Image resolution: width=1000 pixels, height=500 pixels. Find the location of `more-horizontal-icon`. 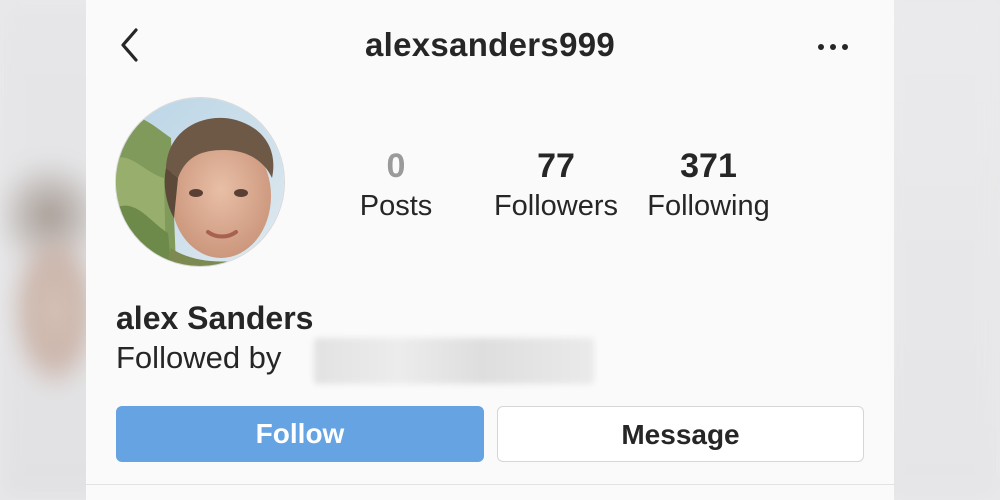

more-horizontal-icon is located at coordinates (833, 47).